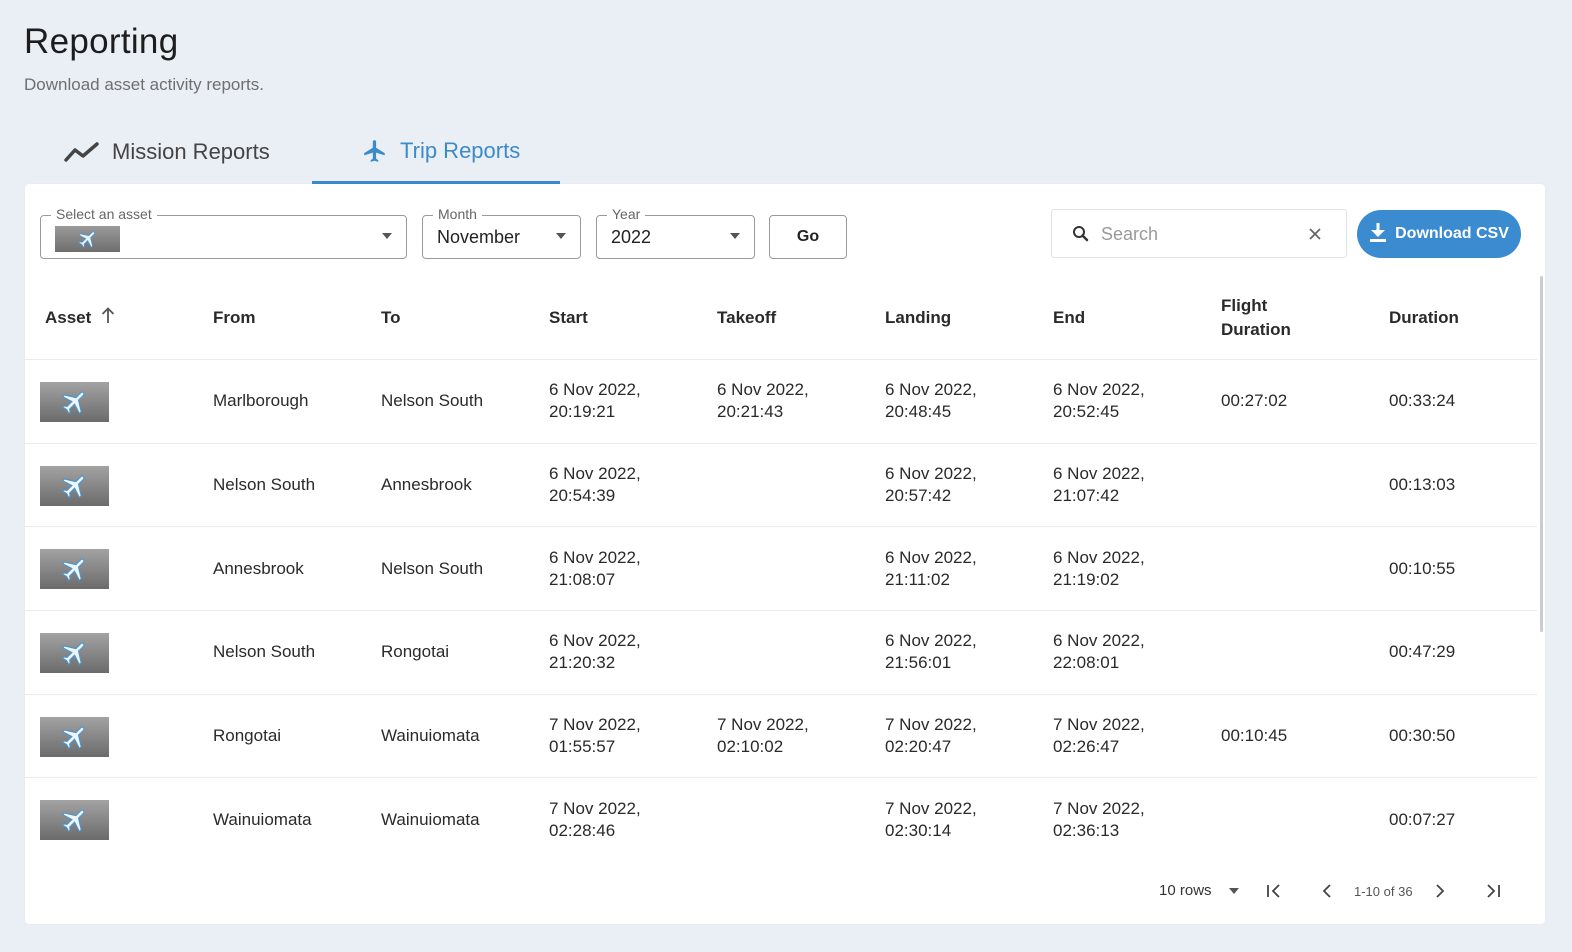  Describe the element at coordinates (432, 401) in the screenshot. I see `cell-to: Nelson South` at that location.